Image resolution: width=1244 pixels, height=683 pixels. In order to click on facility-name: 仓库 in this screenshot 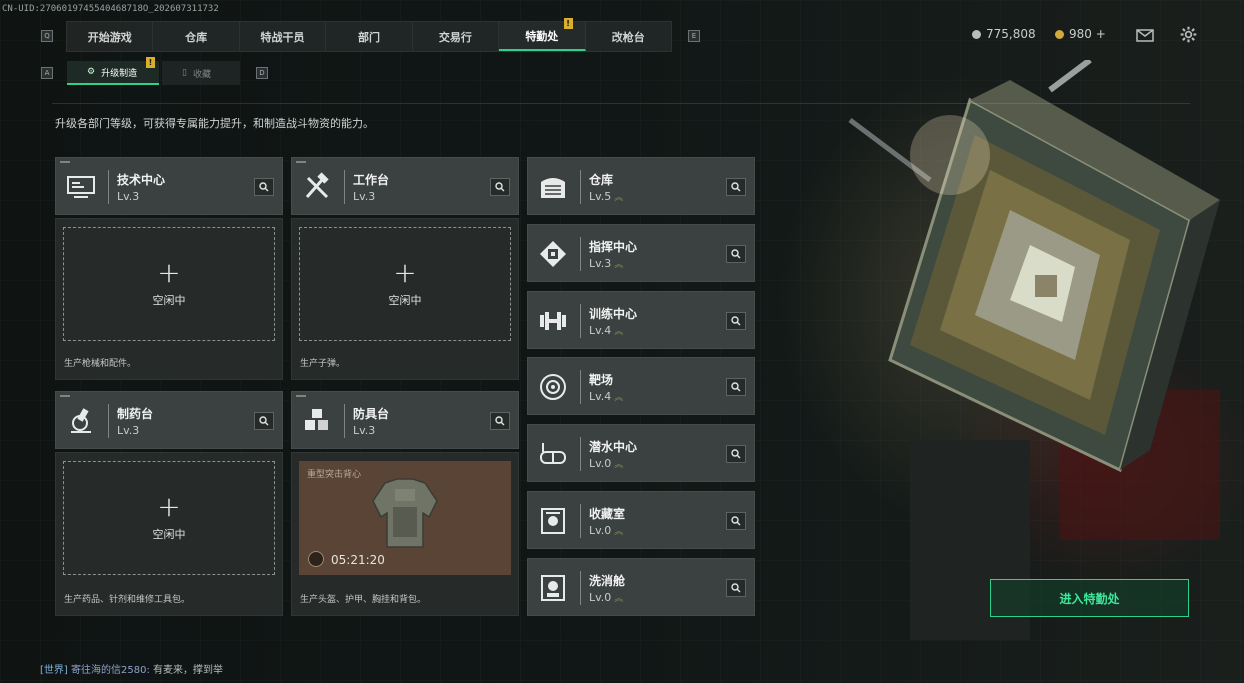, I will do `click(601, 180)`.